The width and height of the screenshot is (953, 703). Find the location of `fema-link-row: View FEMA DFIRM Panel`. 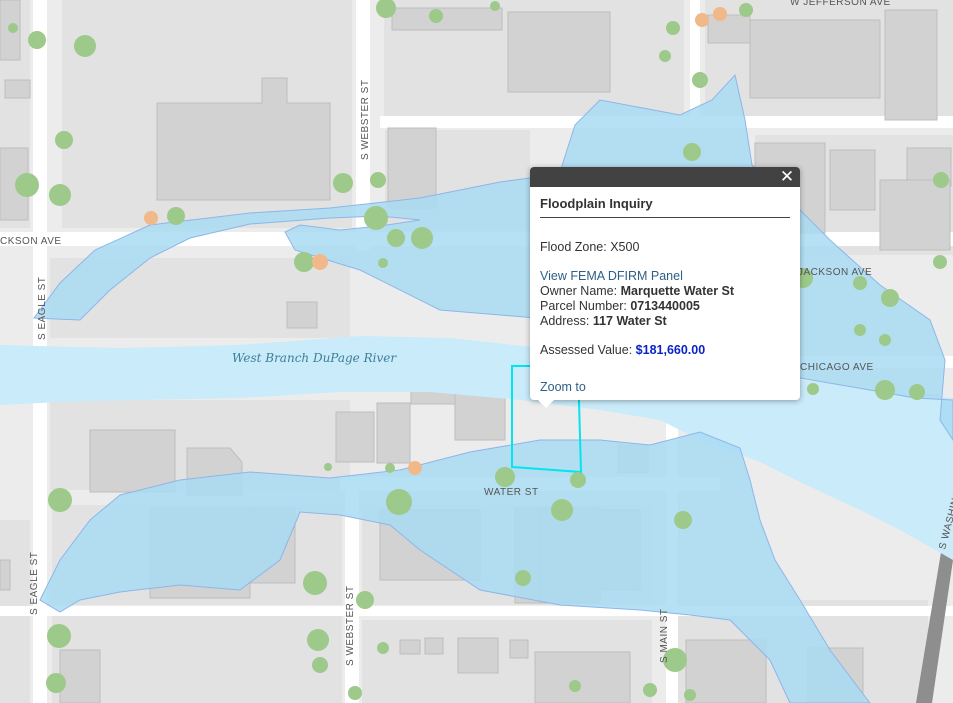

fema-link-row: View FEMA DFIRM Panel is located at coordinates (665, 276).